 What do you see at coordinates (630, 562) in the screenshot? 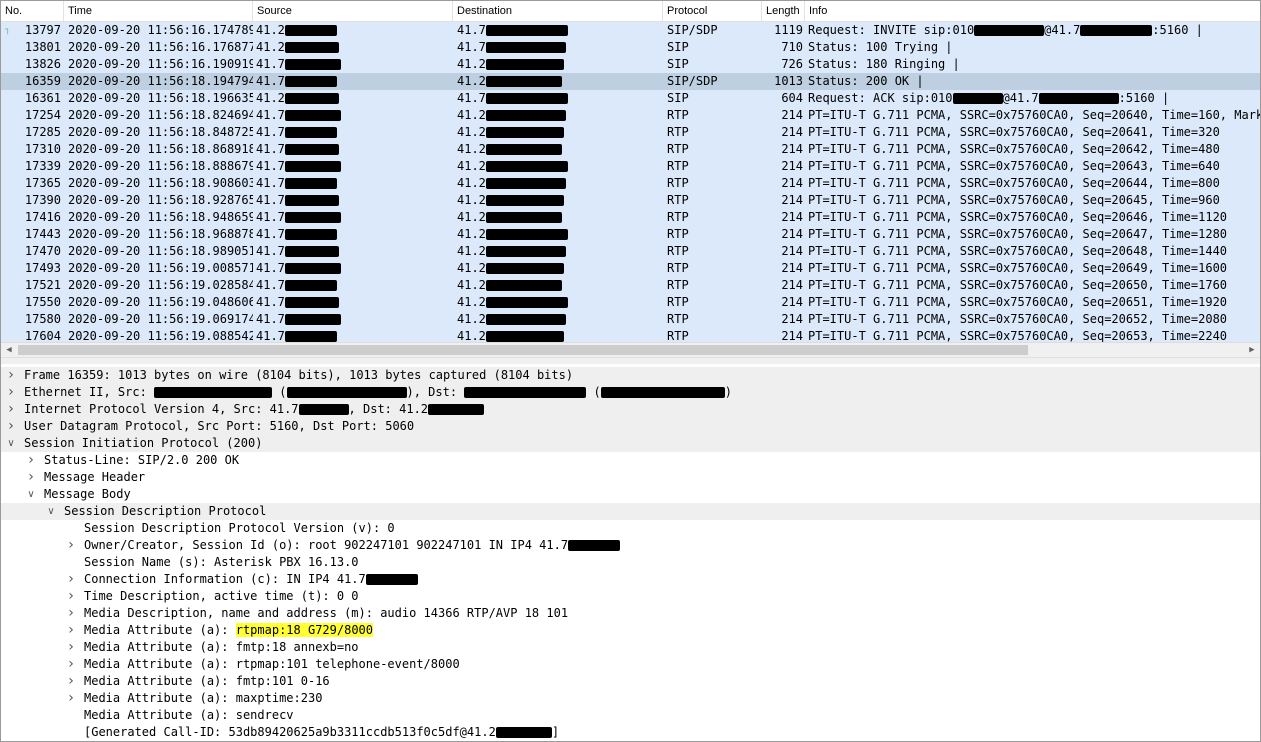
I see `detail-row: Session Name (s): Asterisk PBX 16.13.0` at bounding box center [630, 562].